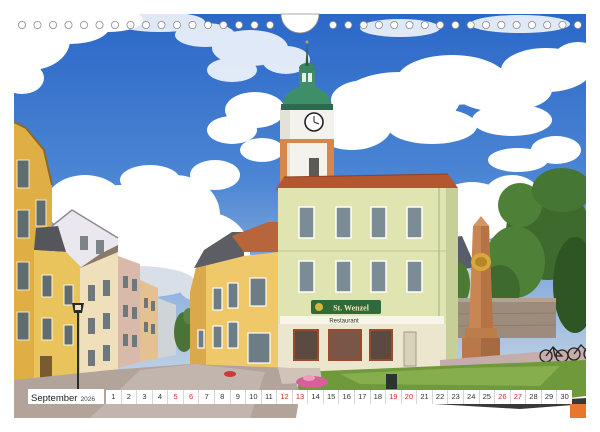  Describe the element at coordinates (300, 397) in the screenshot. I see `day-cell: 13` at that location.